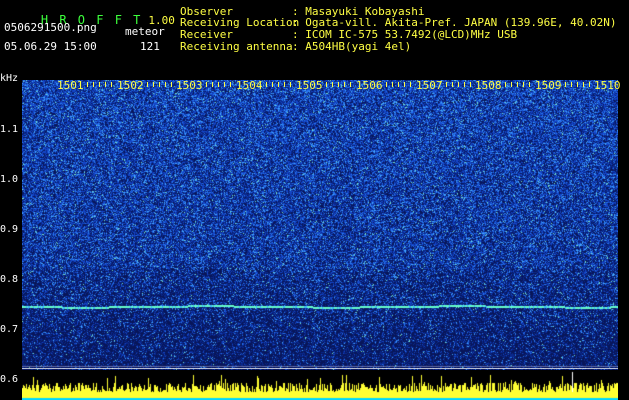 The width and height of the screenshot is (629, 400). Describe the element at coordinates (9, 229) in the screenshot. I see `y-tick-label: 0.9` at that location.